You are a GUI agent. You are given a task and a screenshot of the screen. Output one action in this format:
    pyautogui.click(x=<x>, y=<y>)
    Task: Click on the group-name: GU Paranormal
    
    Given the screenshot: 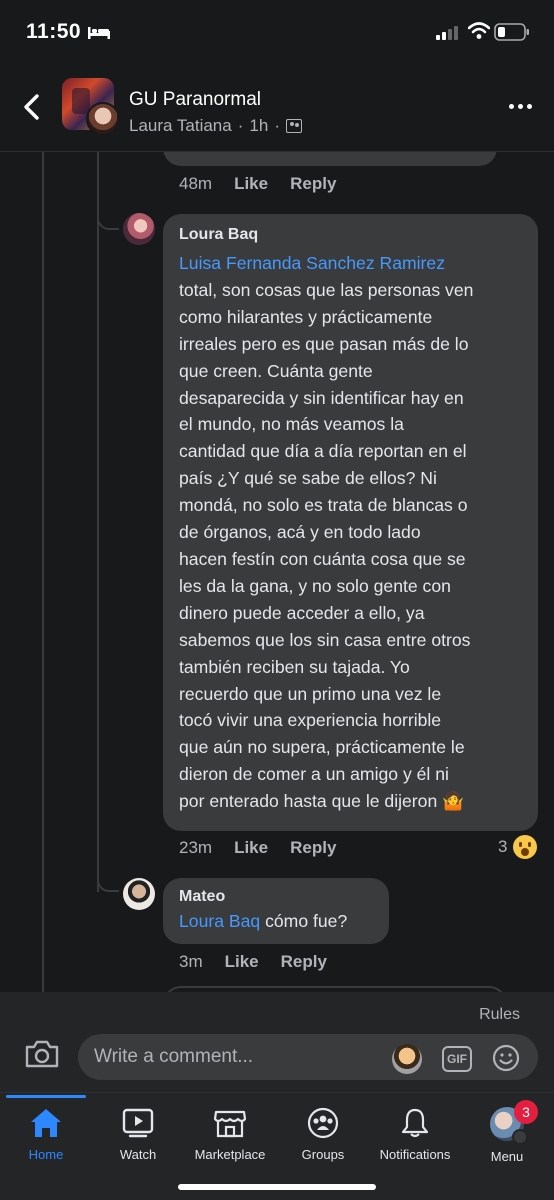 What is the action you would take?
    pyautogui.click(x=195, y=100)
    